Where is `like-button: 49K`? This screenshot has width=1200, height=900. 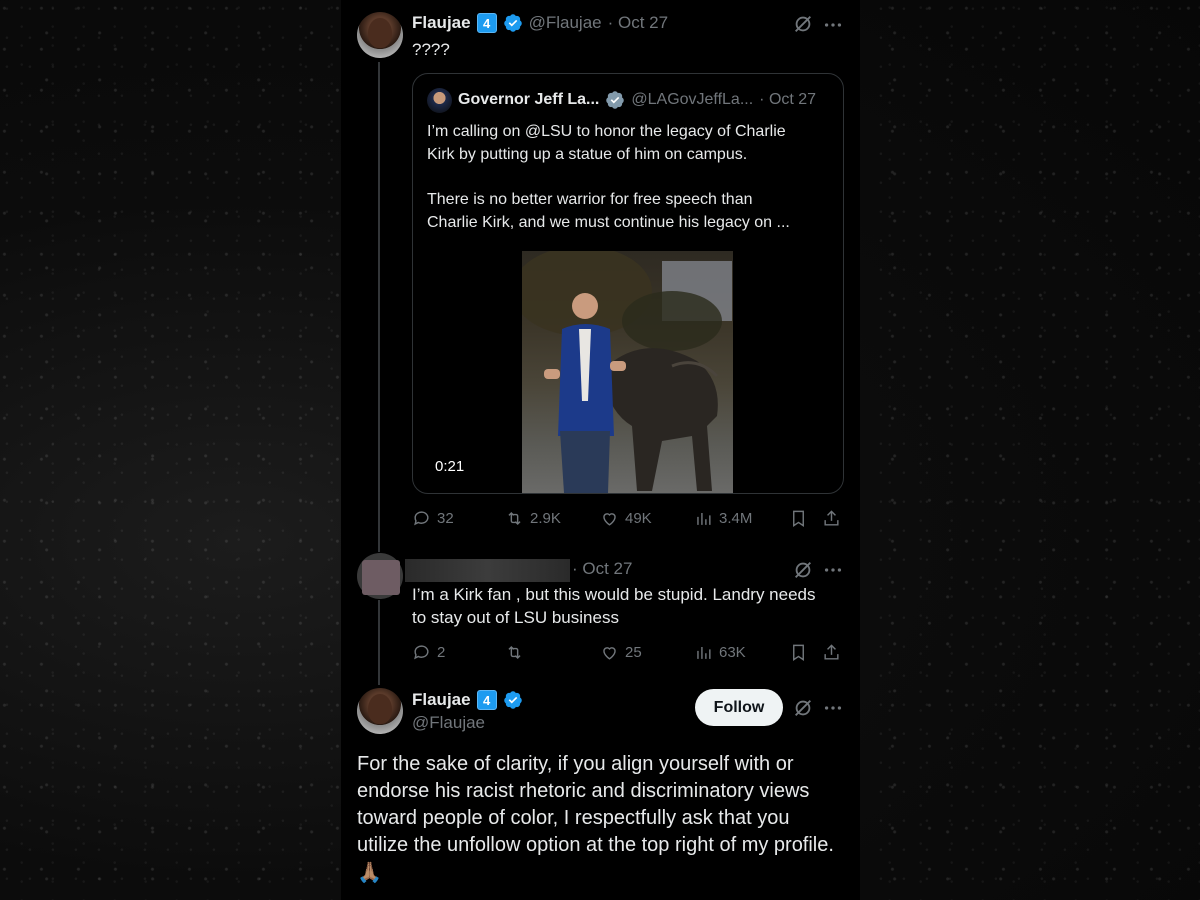 like-button: 49K is located at coordinates (626, 518).